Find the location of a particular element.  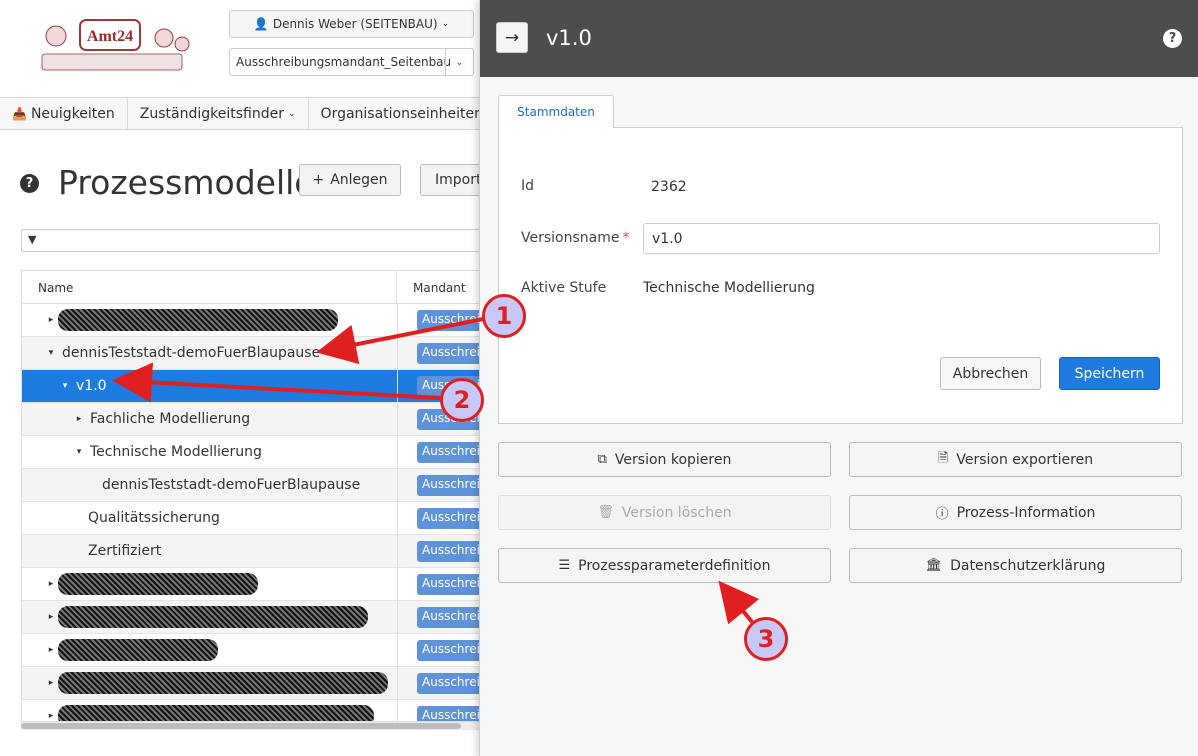

aktive-stufe-label: Aktive Stufe is located at coordinates (564, 288).